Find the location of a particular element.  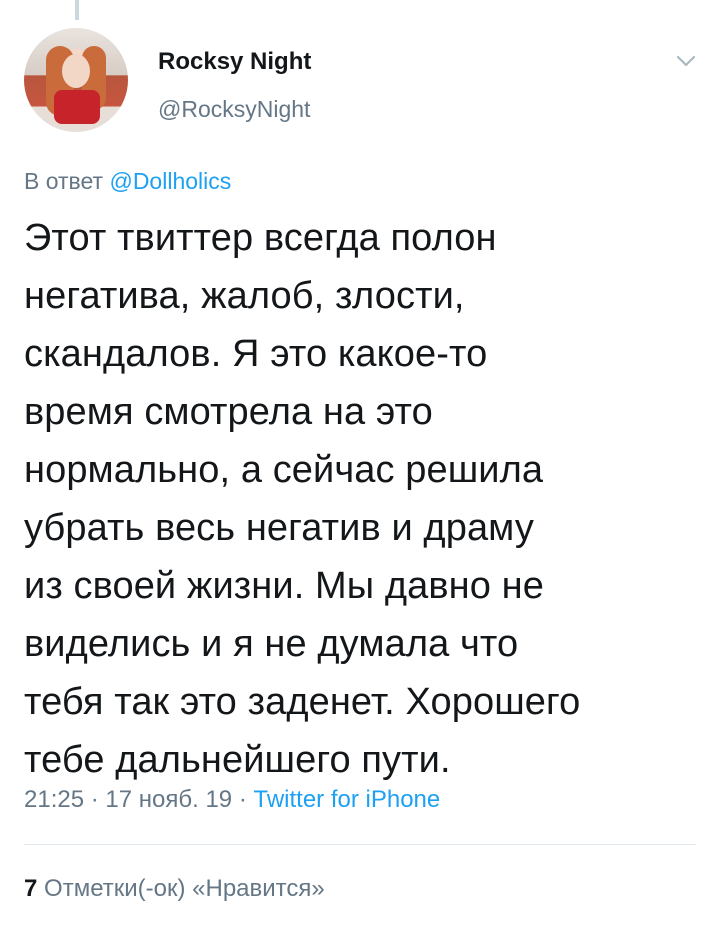

avatar-face is located at coordinates (76, 71).